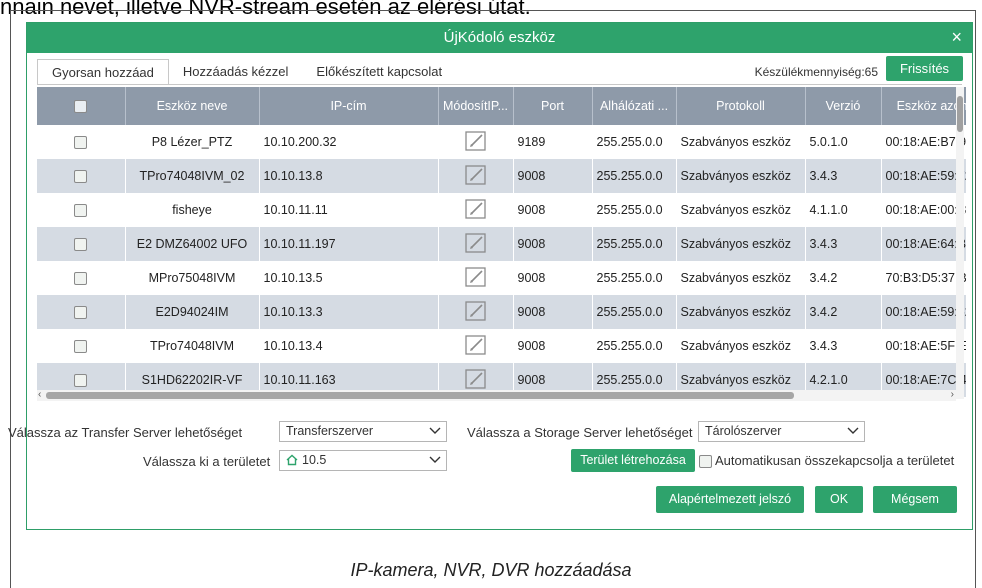 The height and width of the screenshot is (588, 982). I want to click on transfer-server-value: Transferszerver, so click(330, 431).